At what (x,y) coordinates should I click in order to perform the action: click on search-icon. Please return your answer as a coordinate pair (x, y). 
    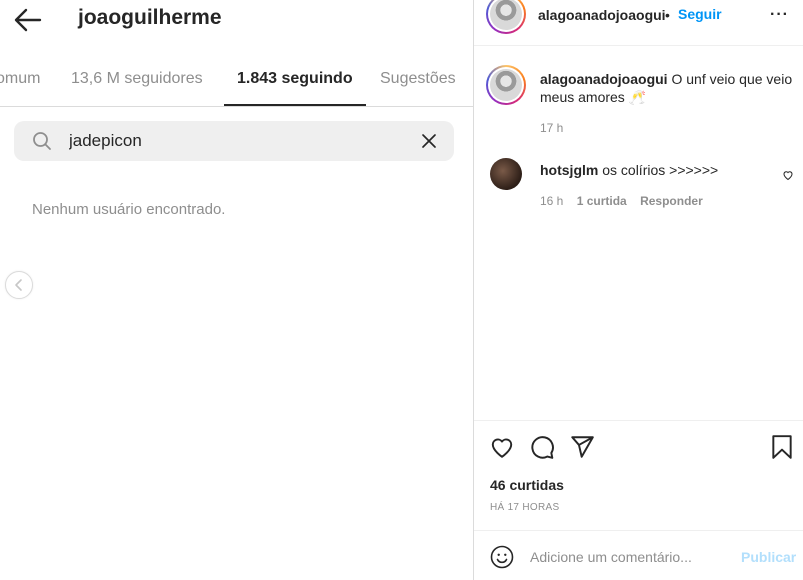
    Looking at the image, I should click on (42, 141).